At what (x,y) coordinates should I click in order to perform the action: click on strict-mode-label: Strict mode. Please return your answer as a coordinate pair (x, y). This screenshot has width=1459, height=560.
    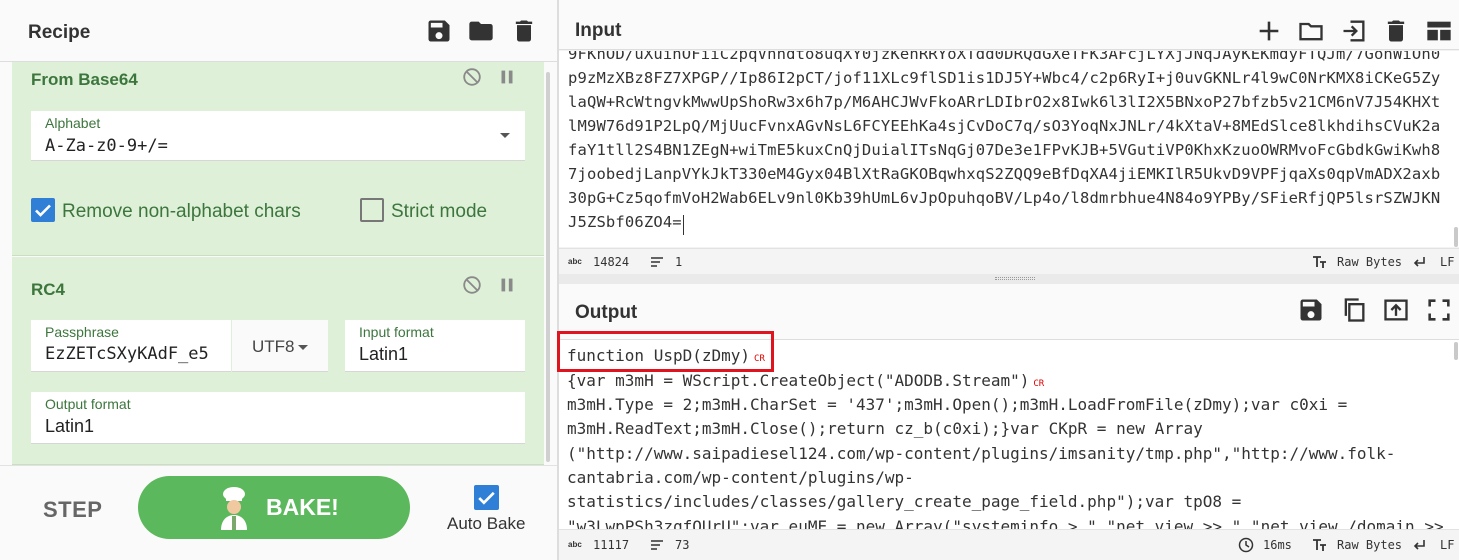
    Looking at the image, I should click on (439, 211).